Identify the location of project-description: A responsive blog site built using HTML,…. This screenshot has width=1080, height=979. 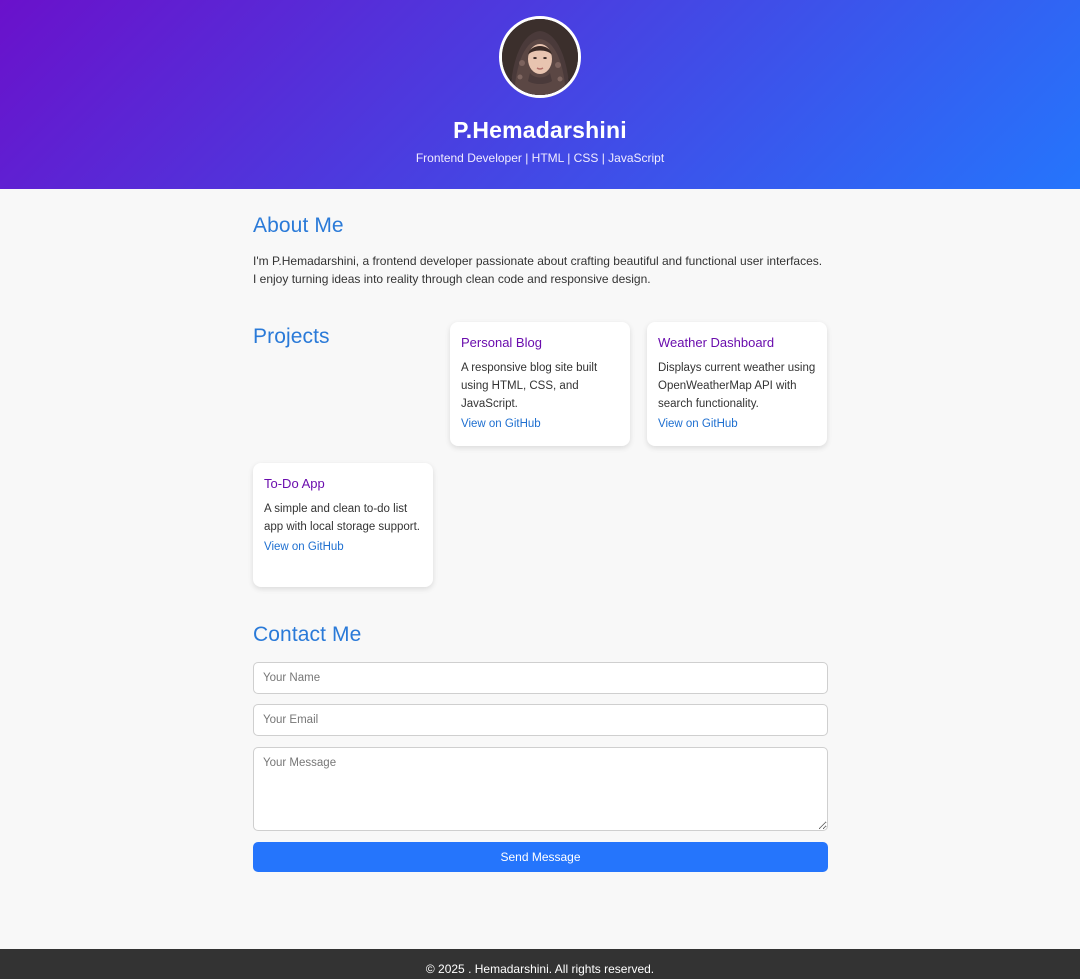
(529, 386).